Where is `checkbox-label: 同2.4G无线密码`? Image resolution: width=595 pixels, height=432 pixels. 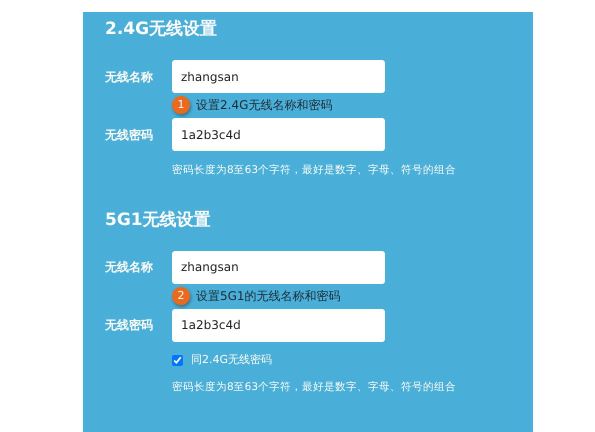 checkbox-label: 同2.4G无线密码 is located at coordinates (231, 360).